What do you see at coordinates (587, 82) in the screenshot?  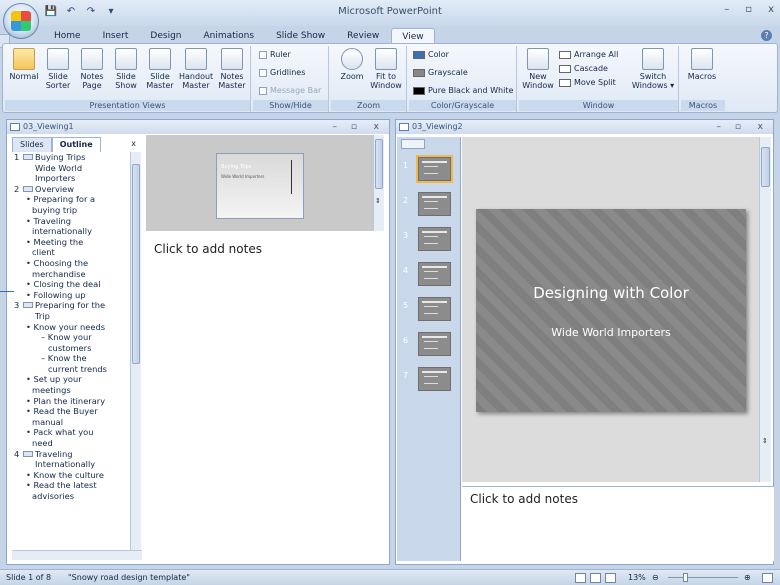 I see `move-split-button: Move Split` at bounding box center [587, 82].